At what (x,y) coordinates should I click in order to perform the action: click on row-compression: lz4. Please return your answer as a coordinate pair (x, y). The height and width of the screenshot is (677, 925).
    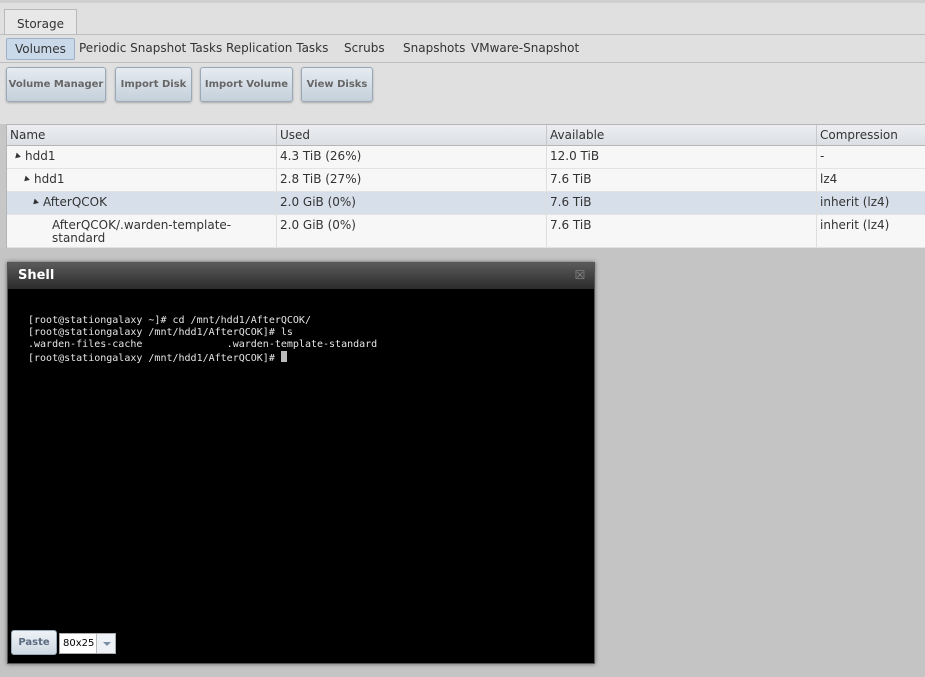
    Looking at the image, I should click on (829, 179).